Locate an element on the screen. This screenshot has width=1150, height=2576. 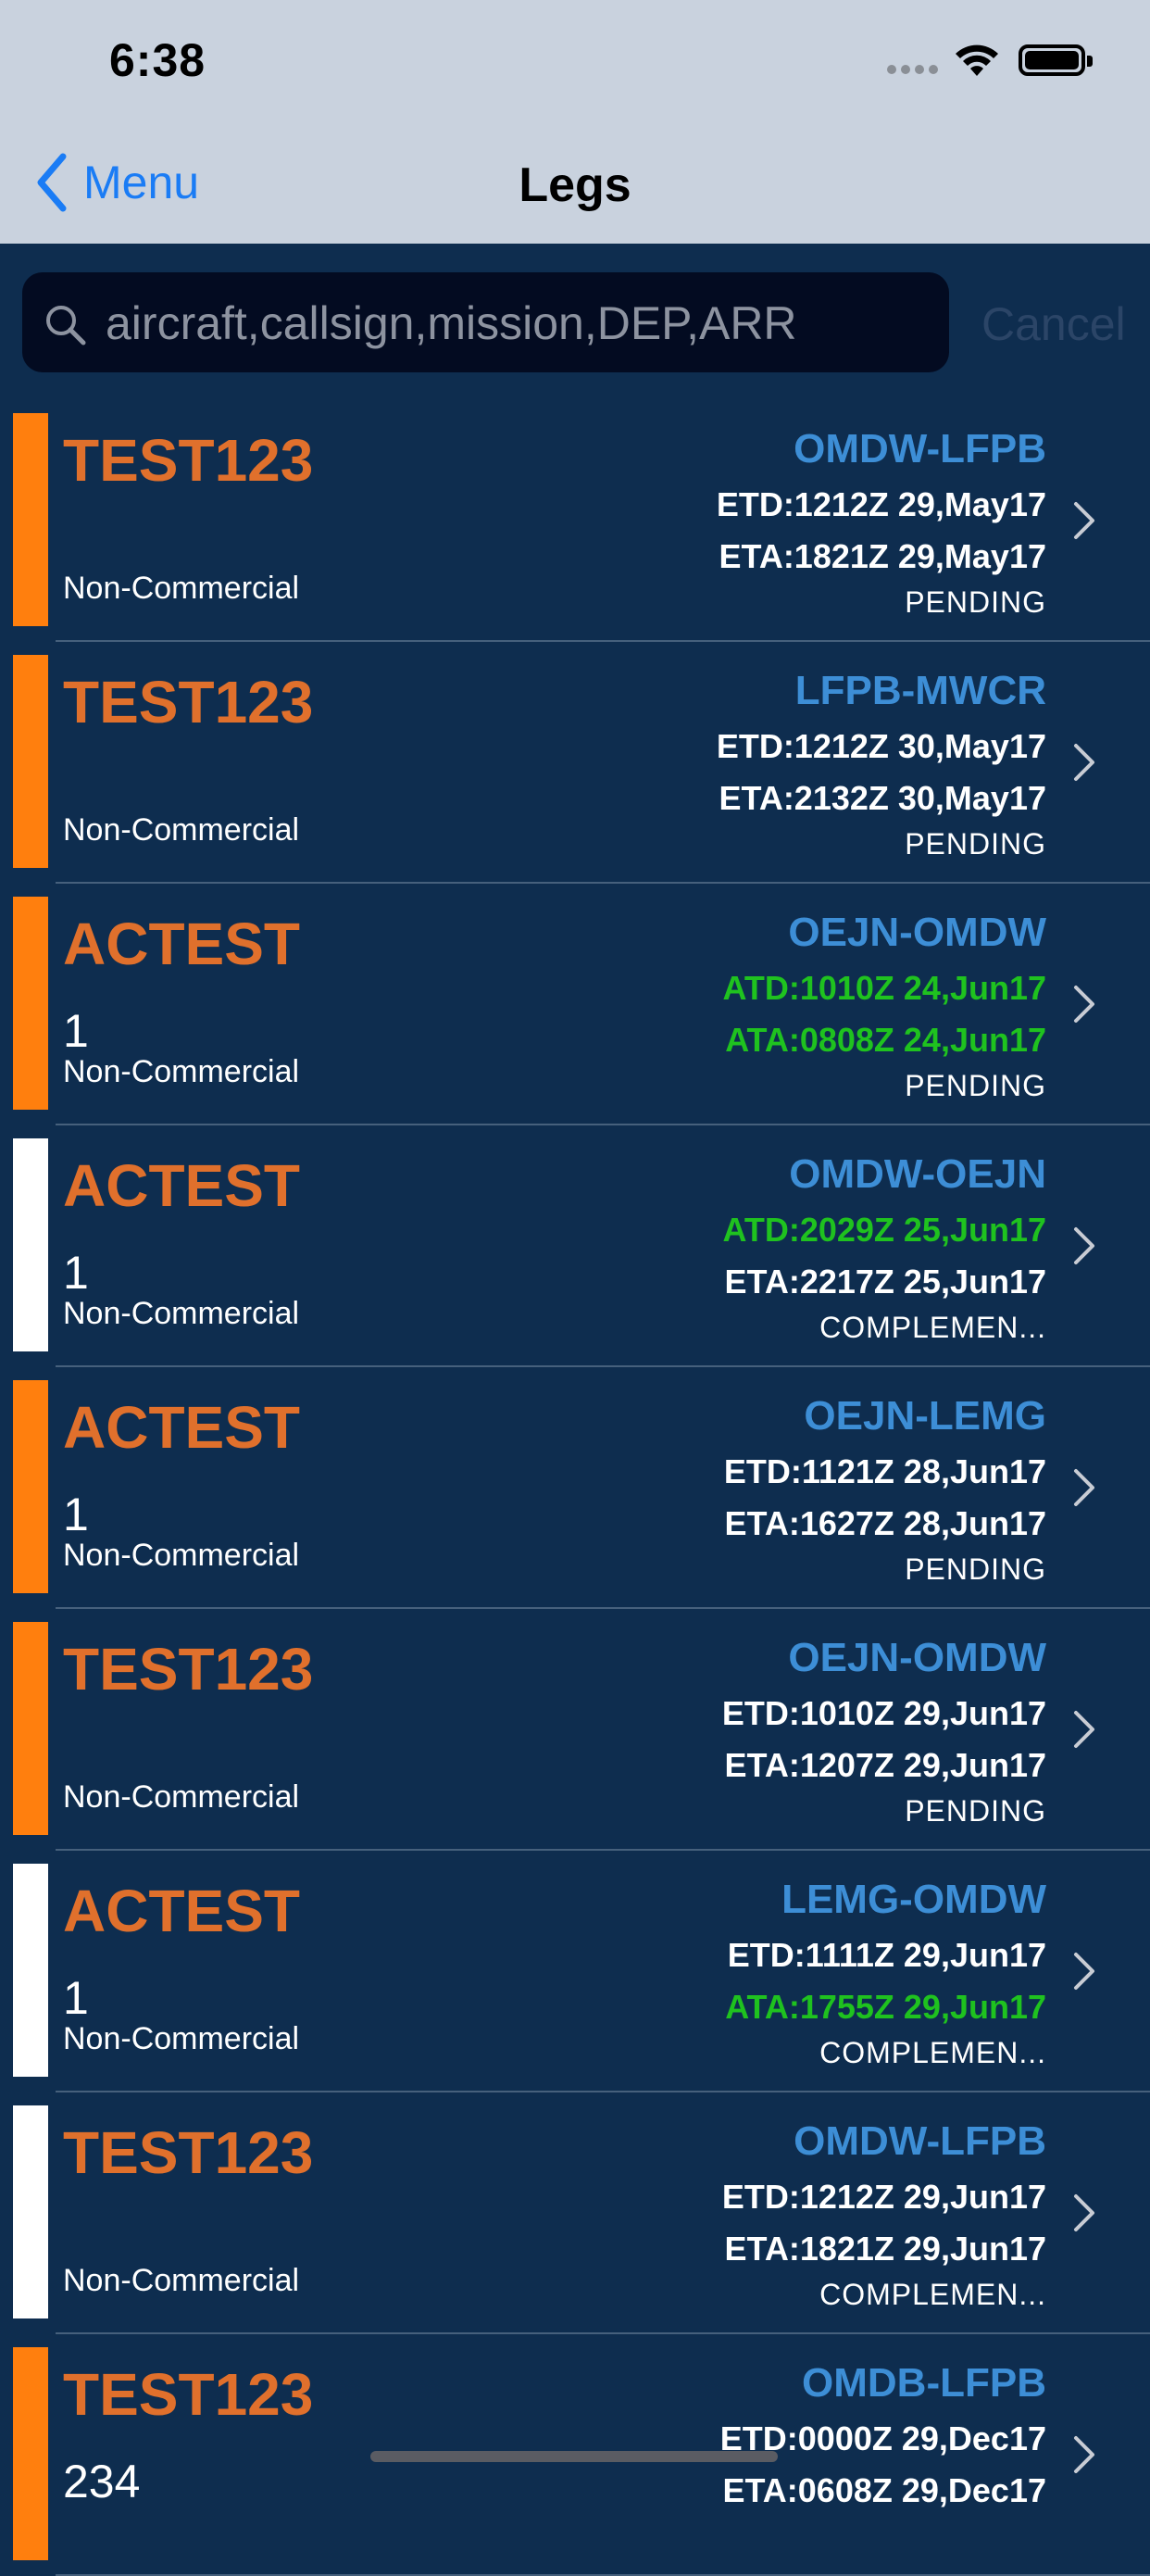
leg-departure-time: ETD:1121Z 28,Jun17 is located at coordinates (885, 1471).